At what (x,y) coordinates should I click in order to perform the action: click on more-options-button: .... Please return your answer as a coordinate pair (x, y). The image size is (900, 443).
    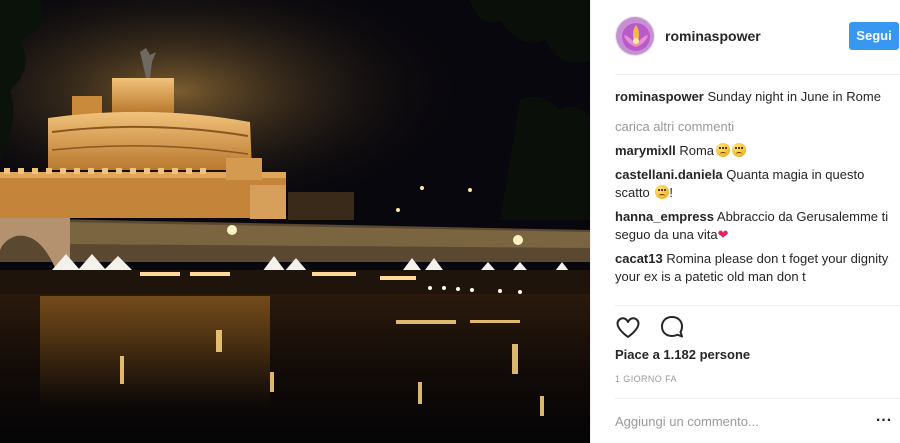
    Looking at the image, I should click on (884, 420).